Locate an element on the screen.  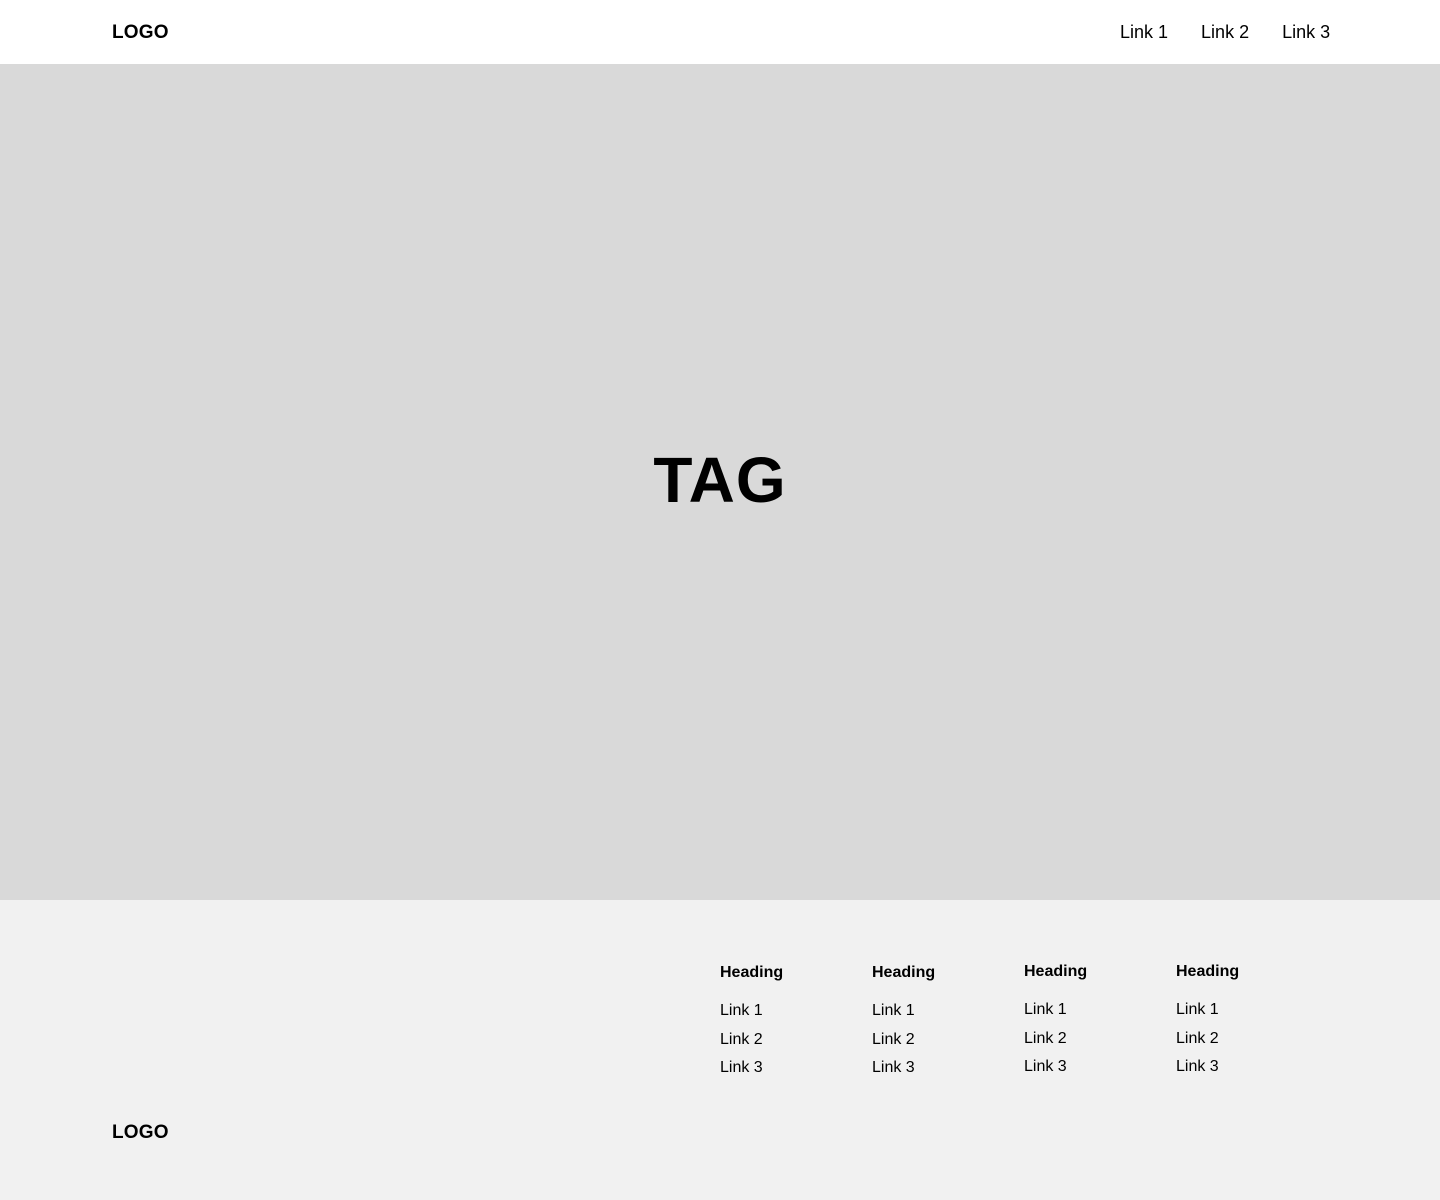
header-link-3: Link 3 is located at coordinates (1306, 32).